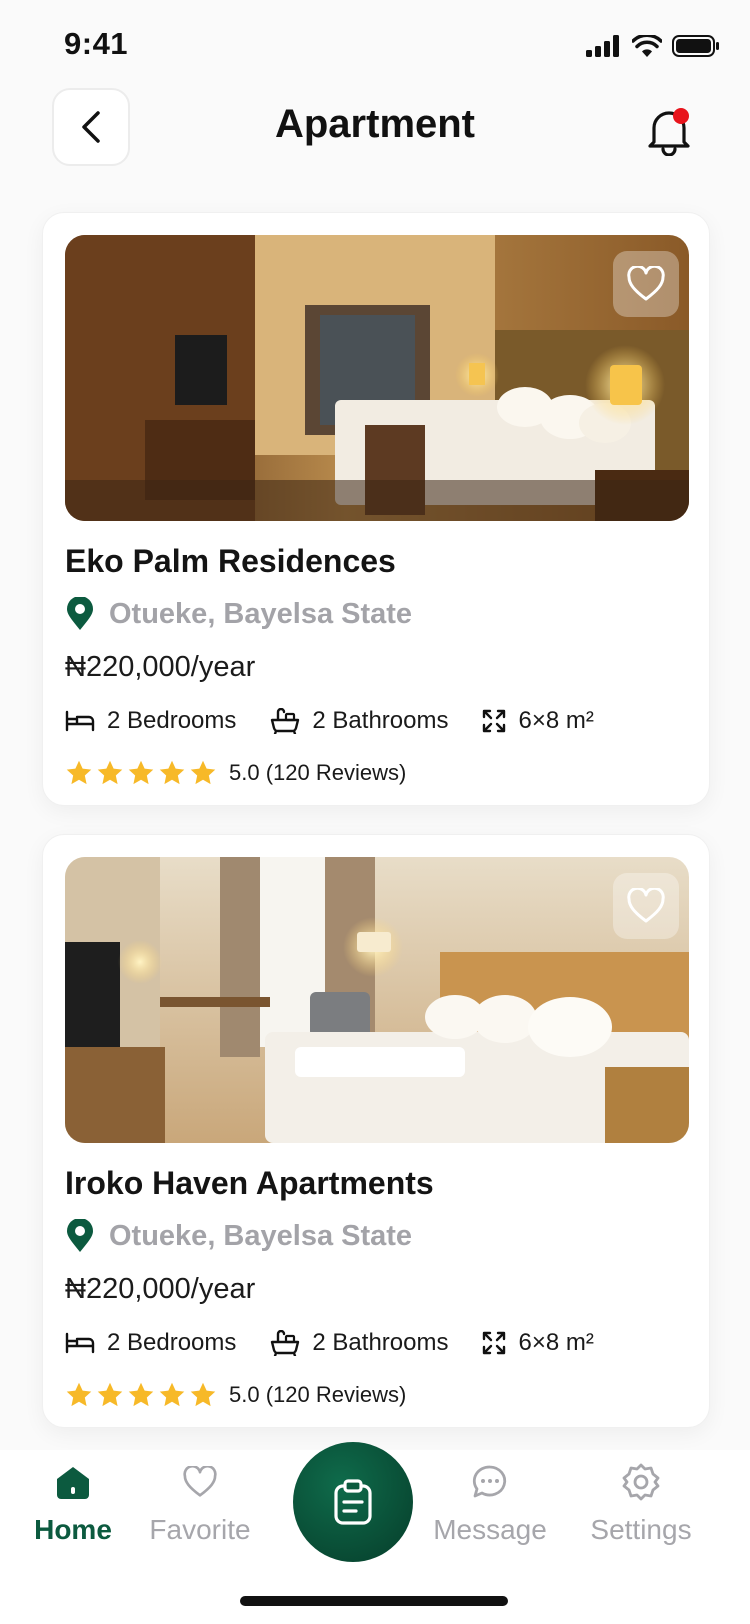 This screenshot has width=750, height=1624. I want to click on gear-icon, so click(641, 1482).